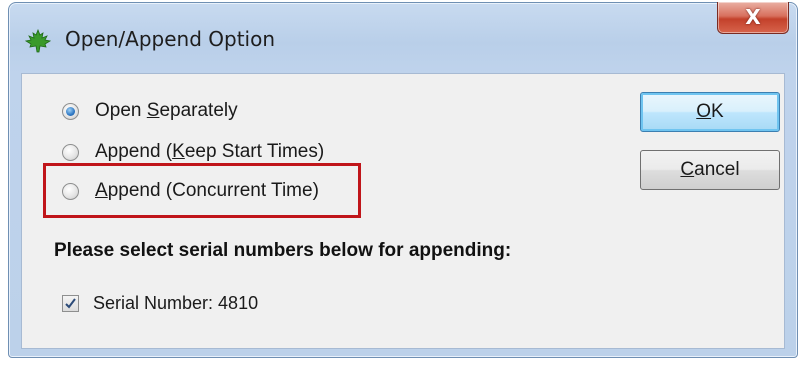  I want to click on checkmark-icon, so click(70, 303).